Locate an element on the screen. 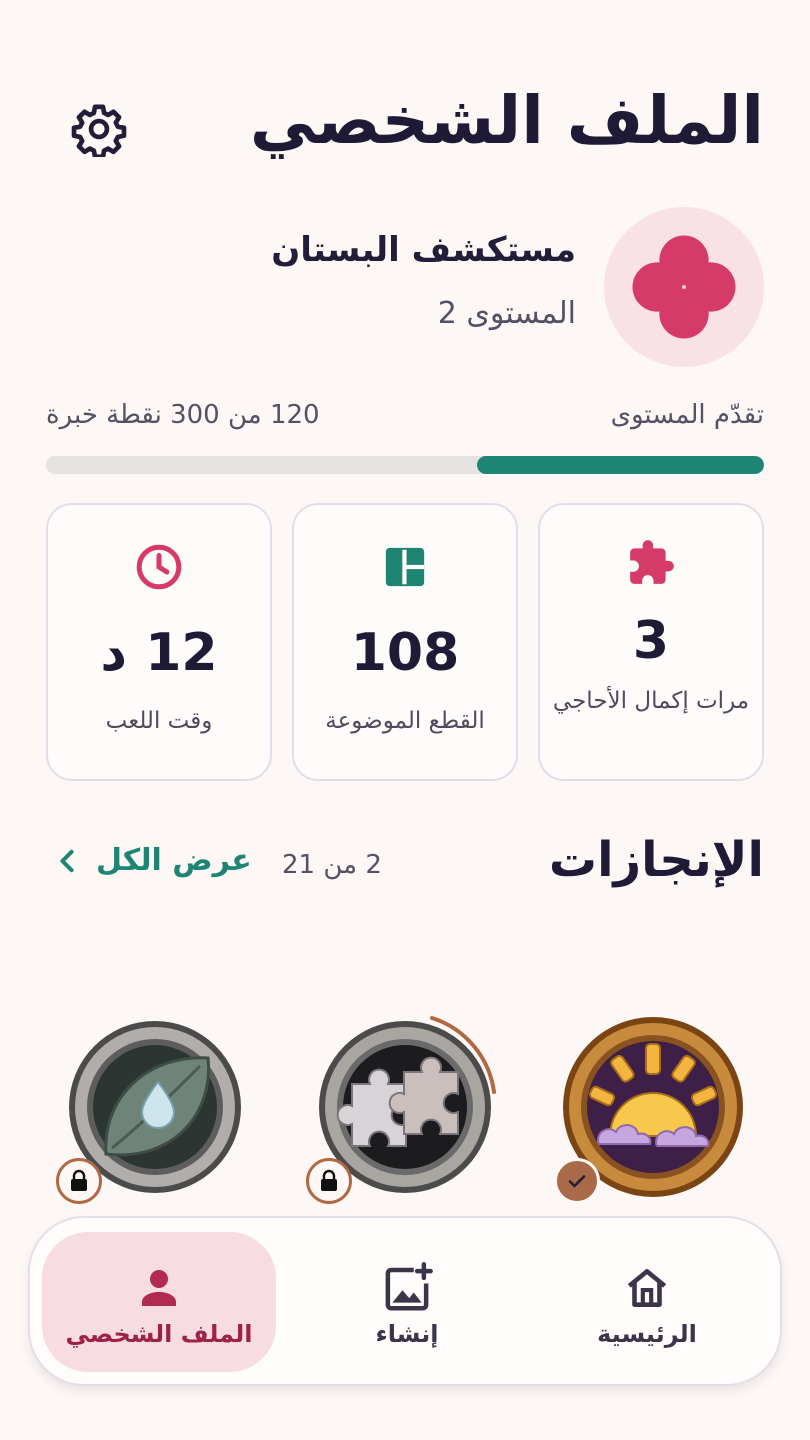 The width and height of the screenshot is (810, 1440). achievement-puzzle-medal is located at coordinates (402, 1109).